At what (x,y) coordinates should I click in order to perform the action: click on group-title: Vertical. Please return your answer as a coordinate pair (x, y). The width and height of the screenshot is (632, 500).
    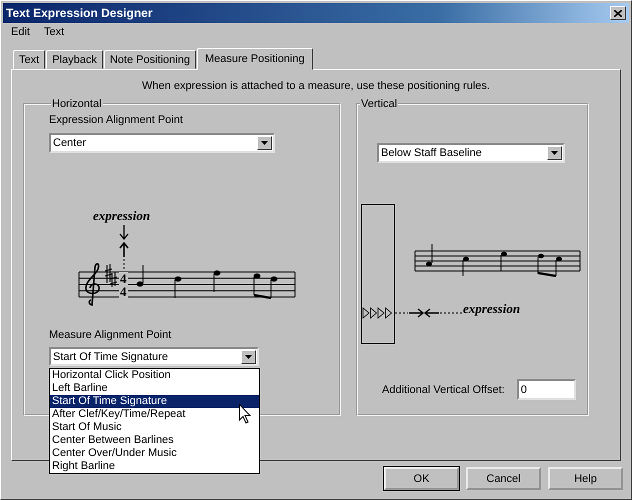
    Looking at the image, I should click on (379, 104).